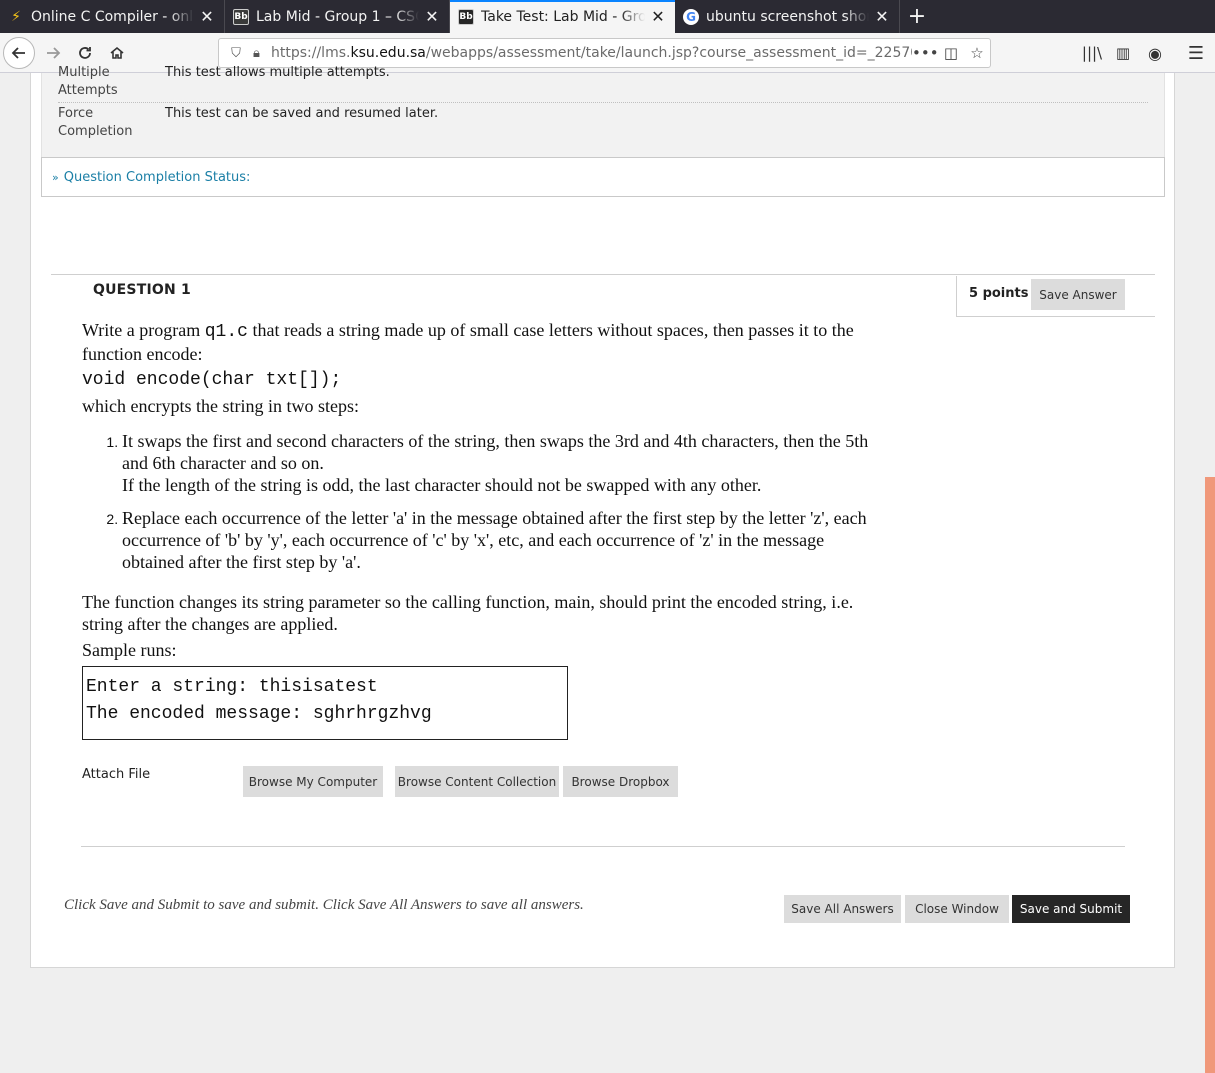 This screenshot has height=1073, width=1215. I want to click on chevron-down-icon: », so click(55, 177).